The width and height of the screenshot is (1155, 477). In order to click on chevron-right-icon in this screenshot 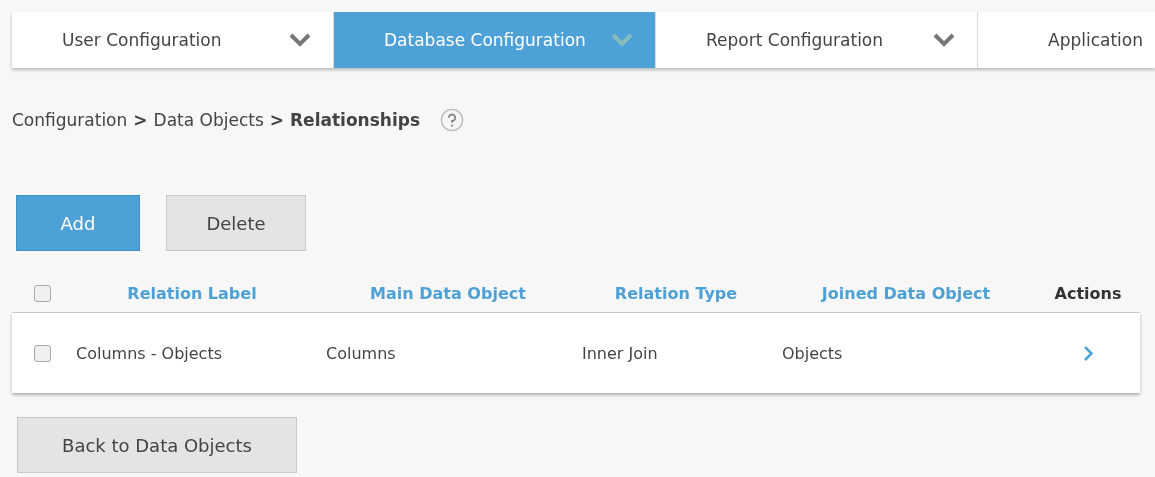, I will do `click(1088, 353)`.